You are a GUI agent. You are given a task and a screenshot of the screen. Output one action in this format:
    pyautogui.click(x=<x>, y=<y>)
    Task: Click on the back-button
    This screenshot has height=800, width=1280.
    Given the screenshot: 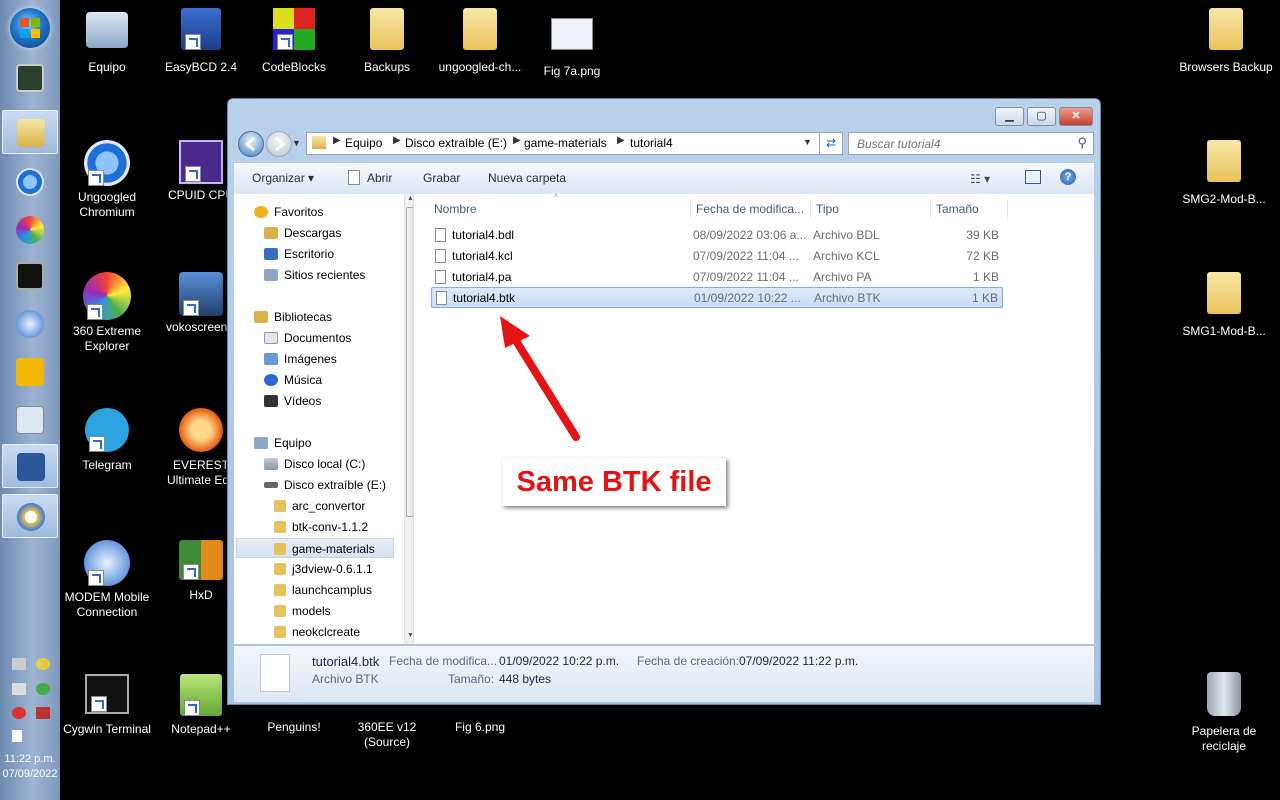 What is the action you would take?
    pyautogui.click(x=251, y=144)
    